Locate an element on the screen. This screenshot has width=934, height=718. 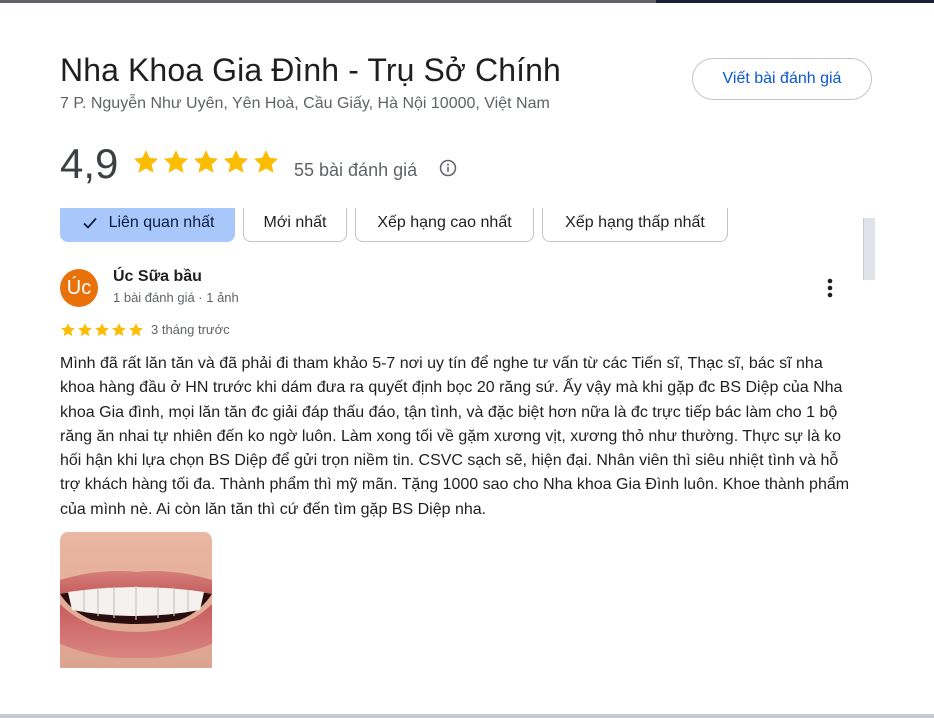
sort-chip-label: Xếp hạng cao nhất is located at coordinates (444, 222).